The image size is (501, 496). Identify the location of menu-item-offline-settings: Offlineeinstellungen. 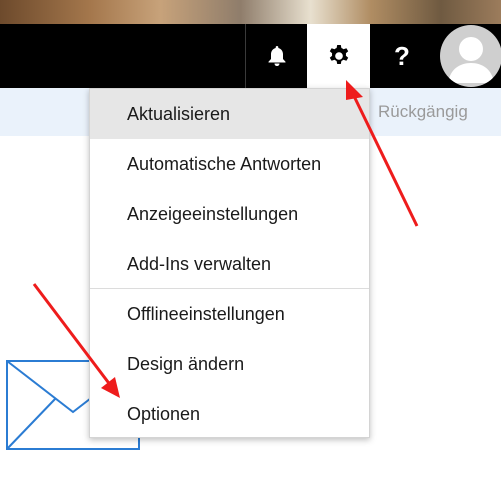
(229, 314).